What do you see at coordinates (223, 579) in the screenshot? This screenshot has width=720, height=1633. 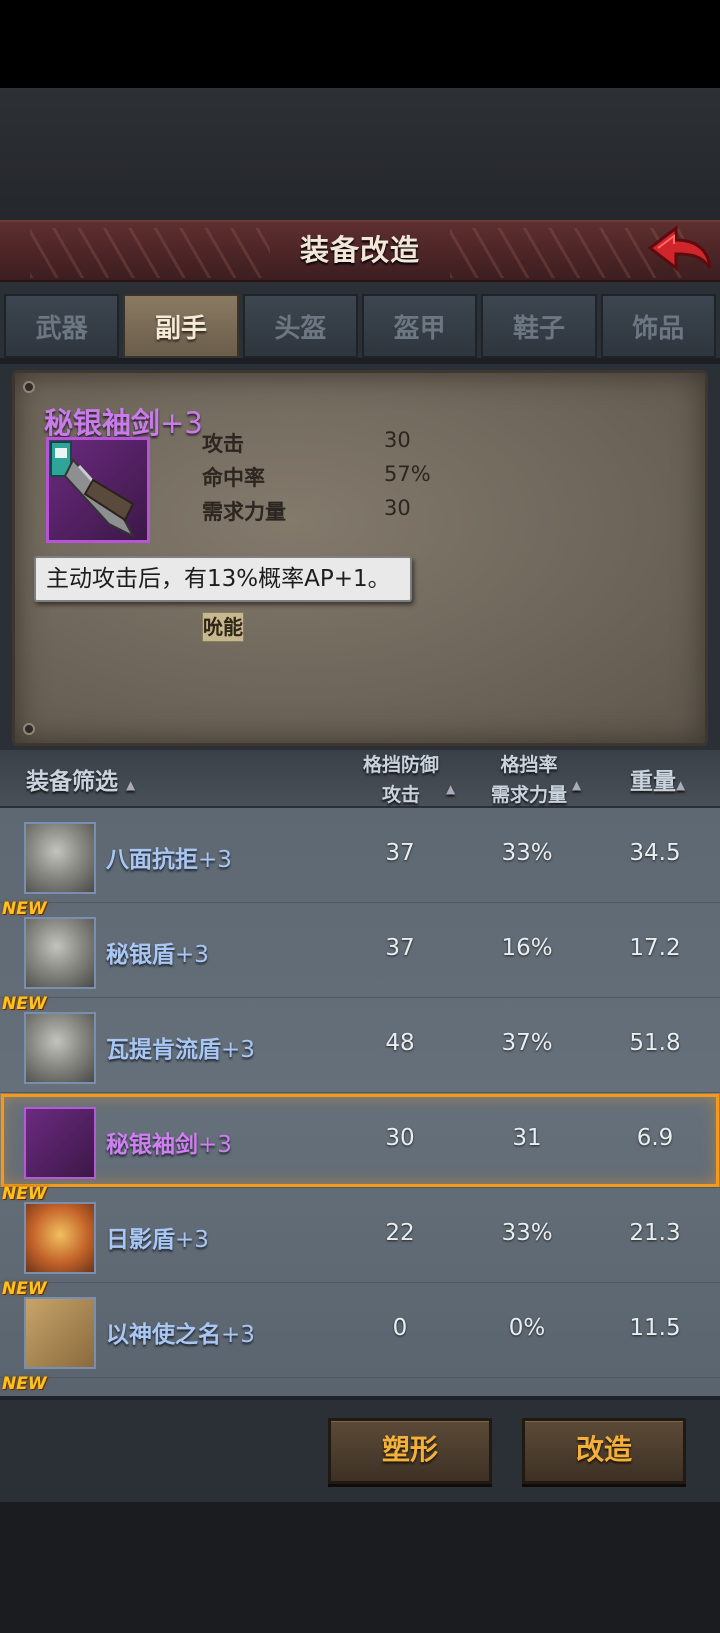 I see `skill-tooltip: 主动攻击后，有13%概率AP+1。` at bounding box center [223, 579].